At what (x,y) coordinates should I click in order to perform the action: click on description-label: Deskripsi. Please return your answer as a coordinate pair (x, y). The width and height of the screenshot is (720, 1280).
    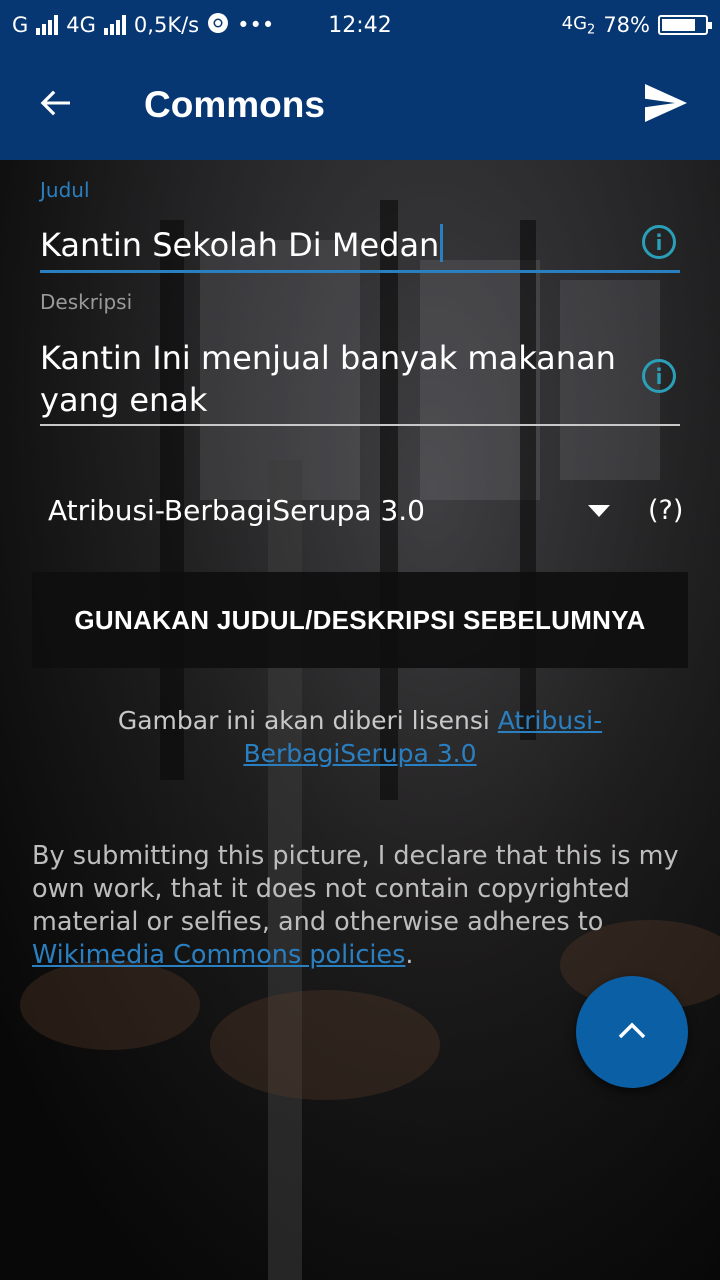
    Looking at the image, I should click on (86, 302).